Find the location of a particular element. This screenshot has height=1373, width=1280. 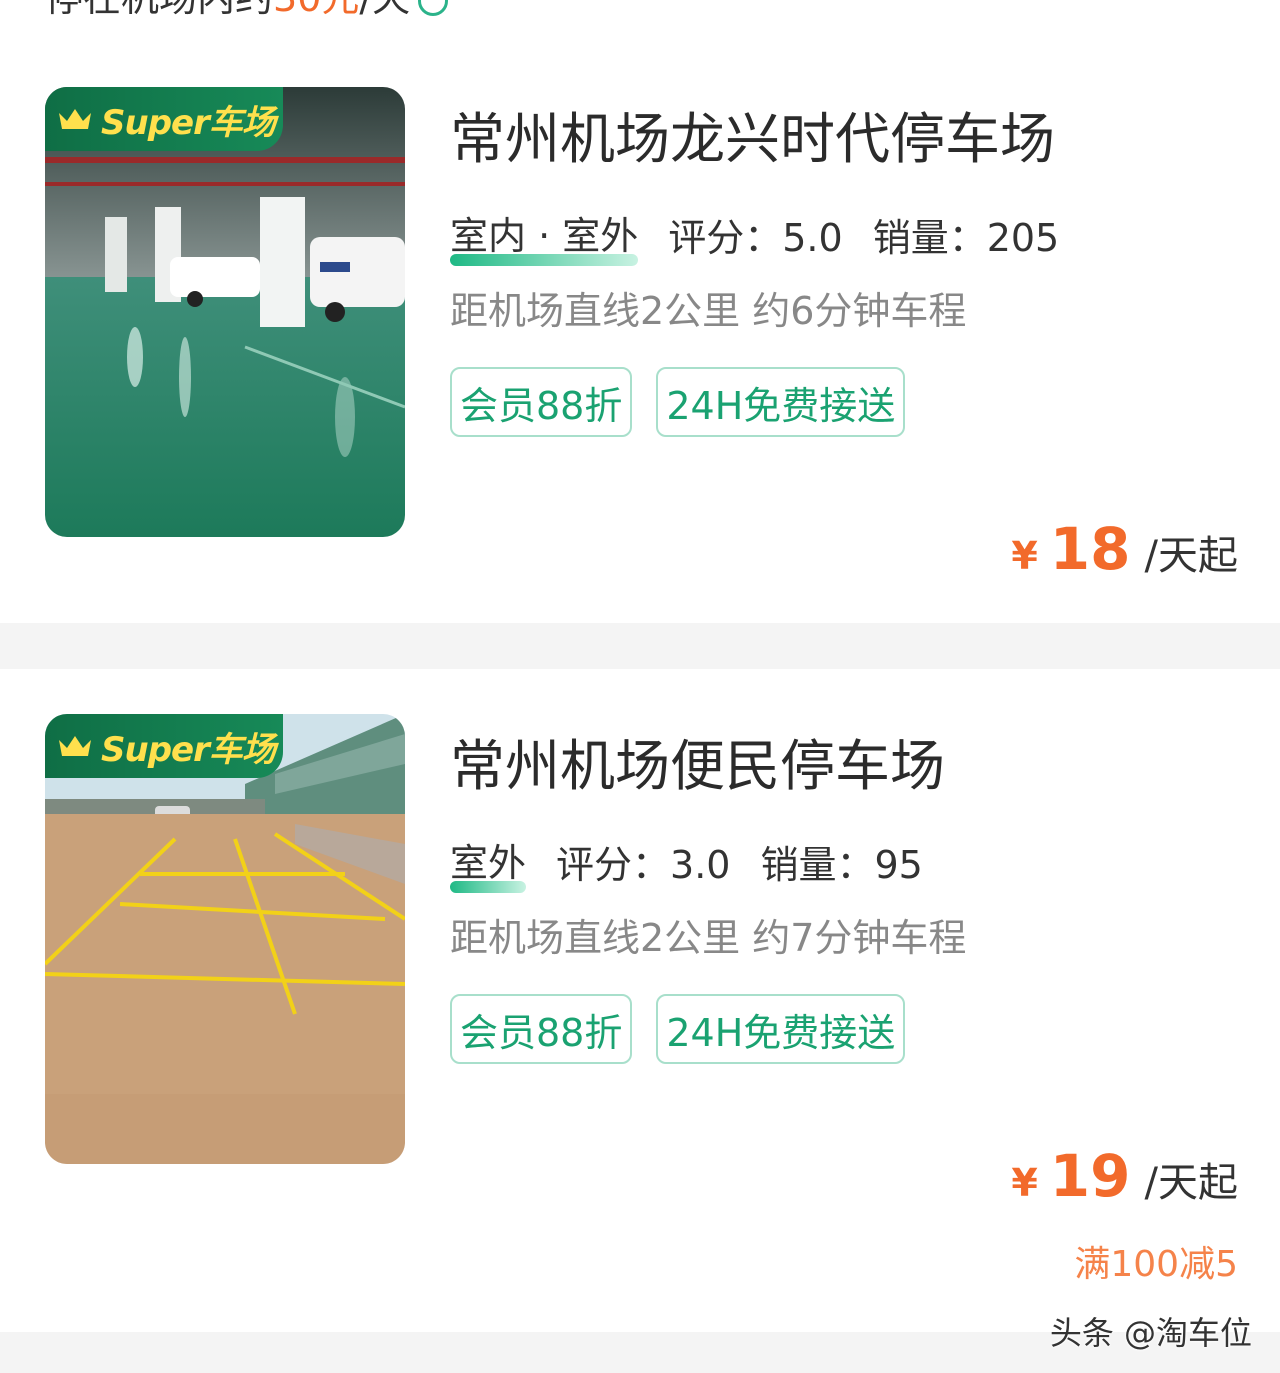

price-value: 18 is located at coordinates (1090, 549).